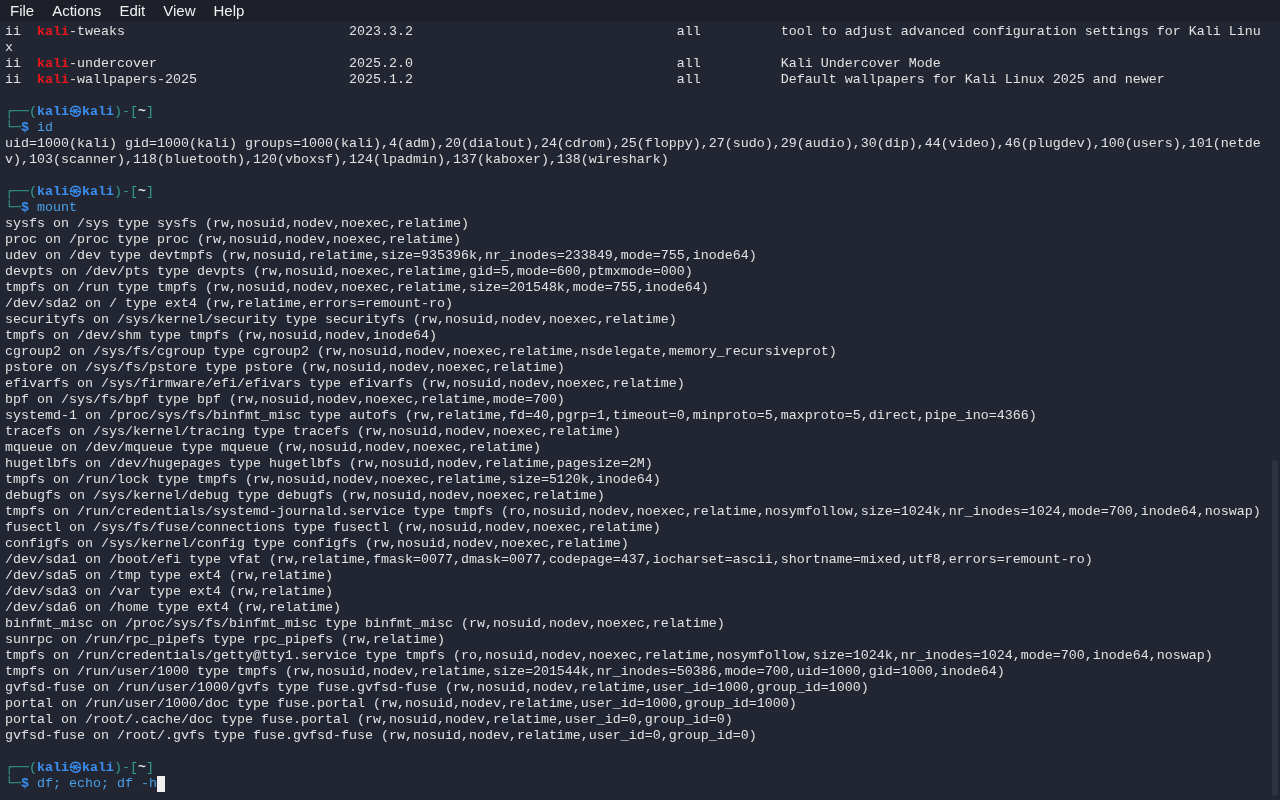 The image size is (1280, 800). Describe the element at coordinates (549, 559) in the screenshot. I see `terminal-line: /dev/sda1 on /boot/efi type vfat (rw,relatime,fmask=0077,dmask=0077,codepage=437,iocharset=ascii,shortname=mixed,utf8,errors=remount-ro)` at that location.